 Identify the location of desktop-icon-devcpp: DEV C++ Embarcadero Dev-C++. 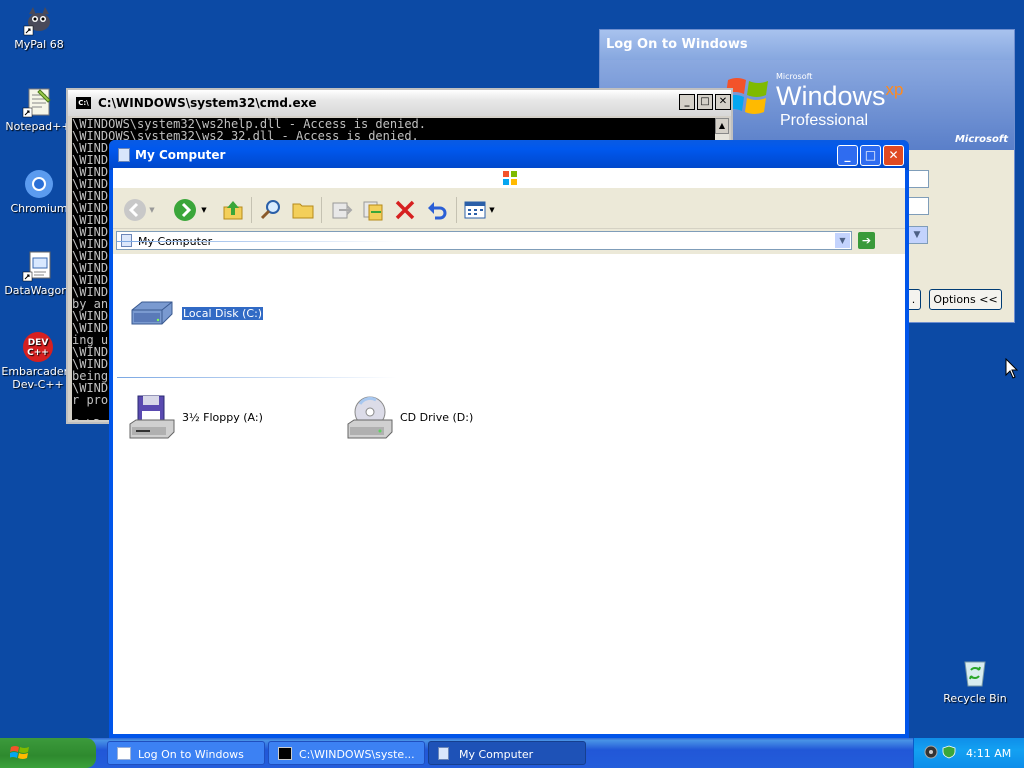
(38, 361).